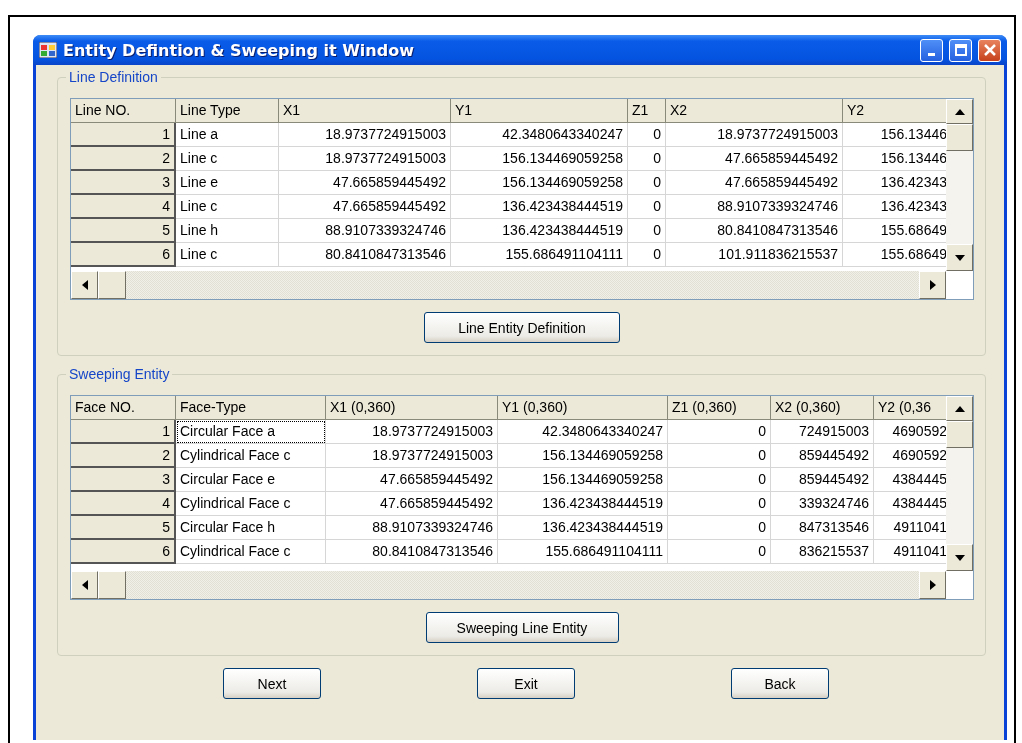  Describe the element at coordinates (227, 183) in the screenshot. I see `table-cell: Line e` at that location.